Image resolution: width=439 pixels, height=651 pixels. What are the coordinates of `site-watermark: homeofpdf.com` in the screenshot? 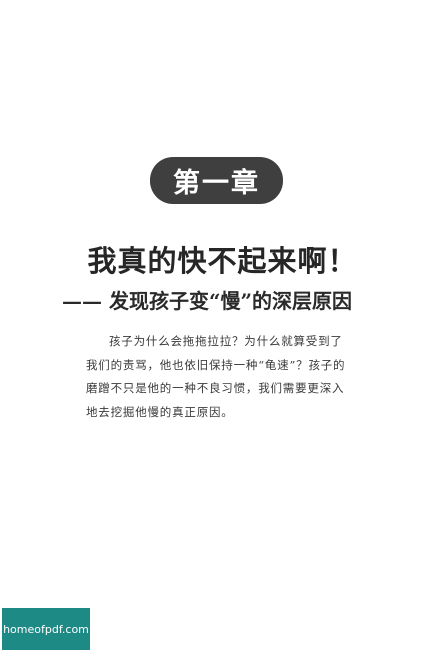 It's located at (46, 629).